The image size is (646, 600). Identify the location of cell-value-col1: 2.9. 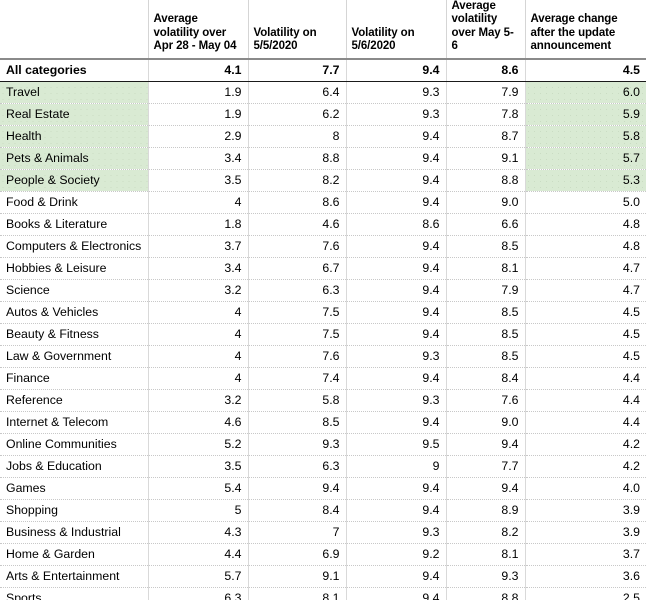
(198, 136).